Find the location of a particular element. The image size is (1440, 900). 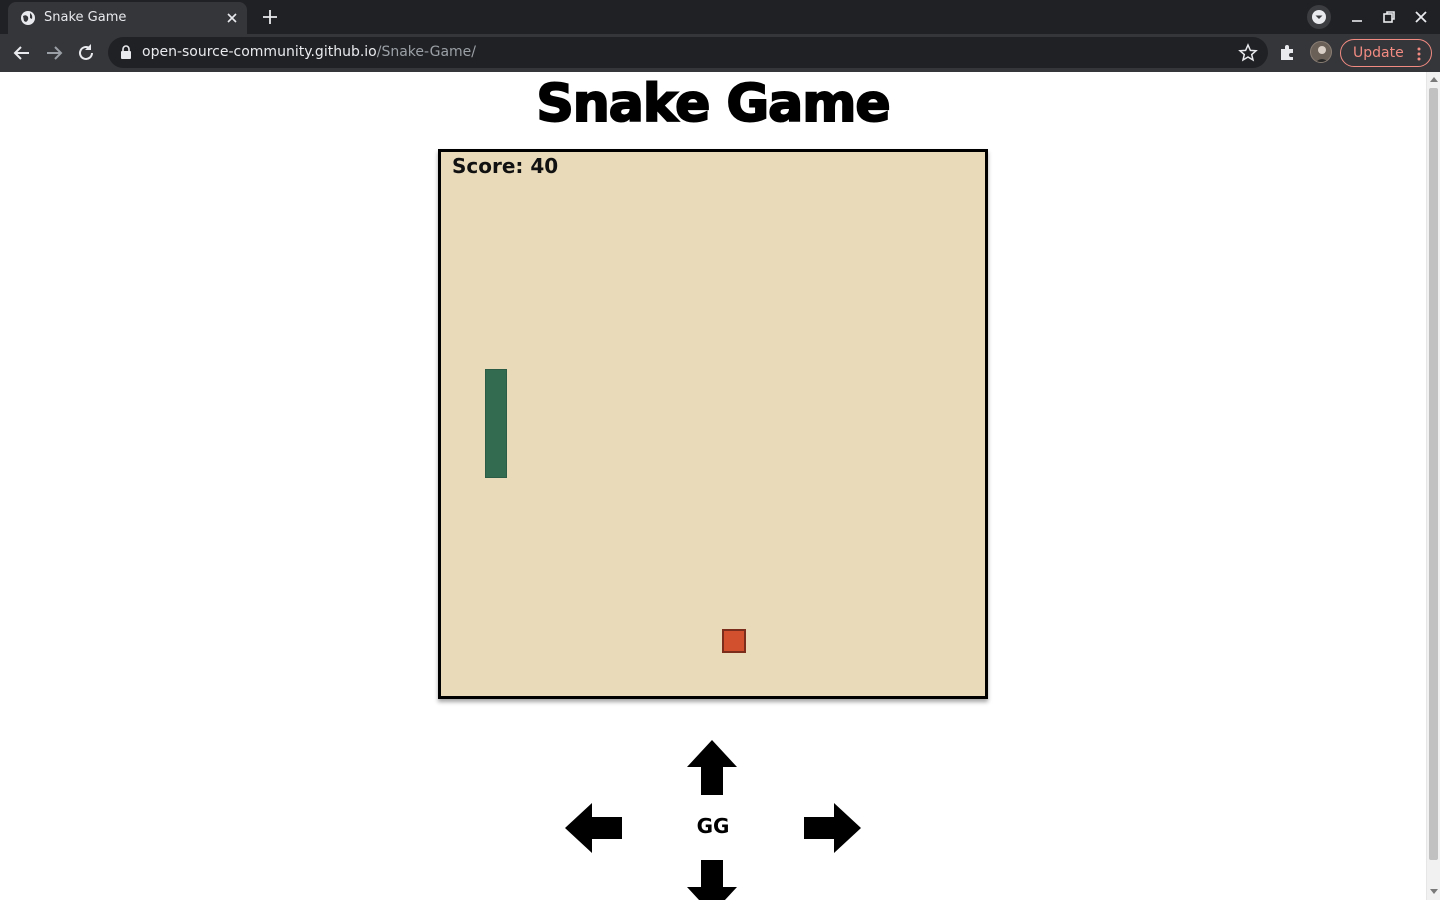

minimize-icon is located at coordinates (1357, 17).